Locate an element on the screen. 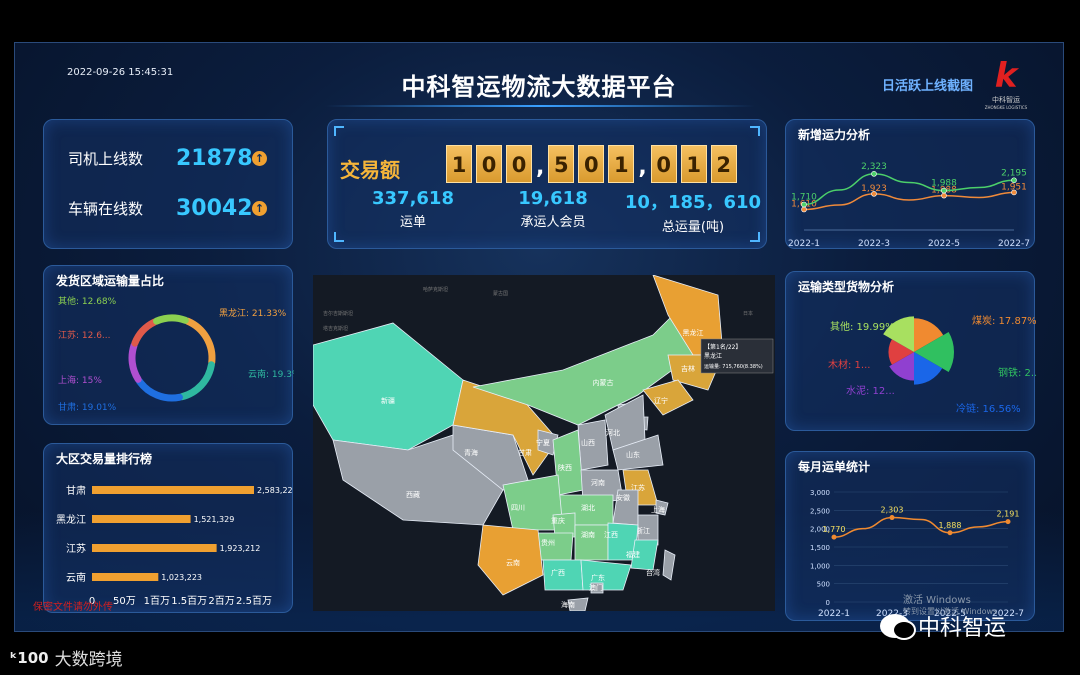 This screenshot has width=1080, height=675. slice-label: 其他: 19.99% is located at coordinates (862, 326).